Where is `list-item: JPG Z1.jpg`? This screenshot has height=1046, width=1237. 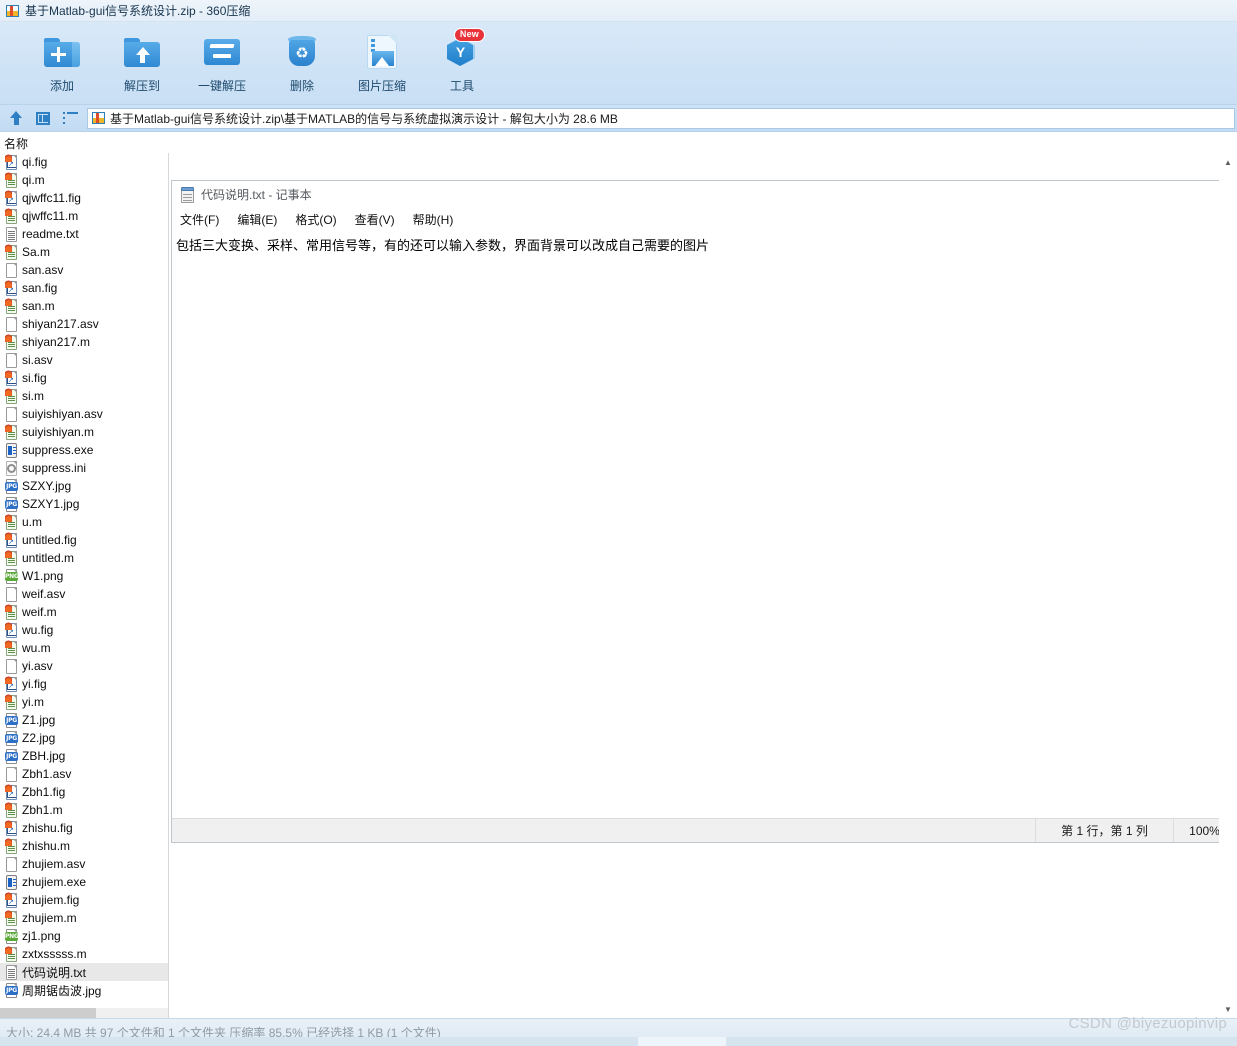 list-item: JPG Z1.jpg is located at coordinates (84, 720).